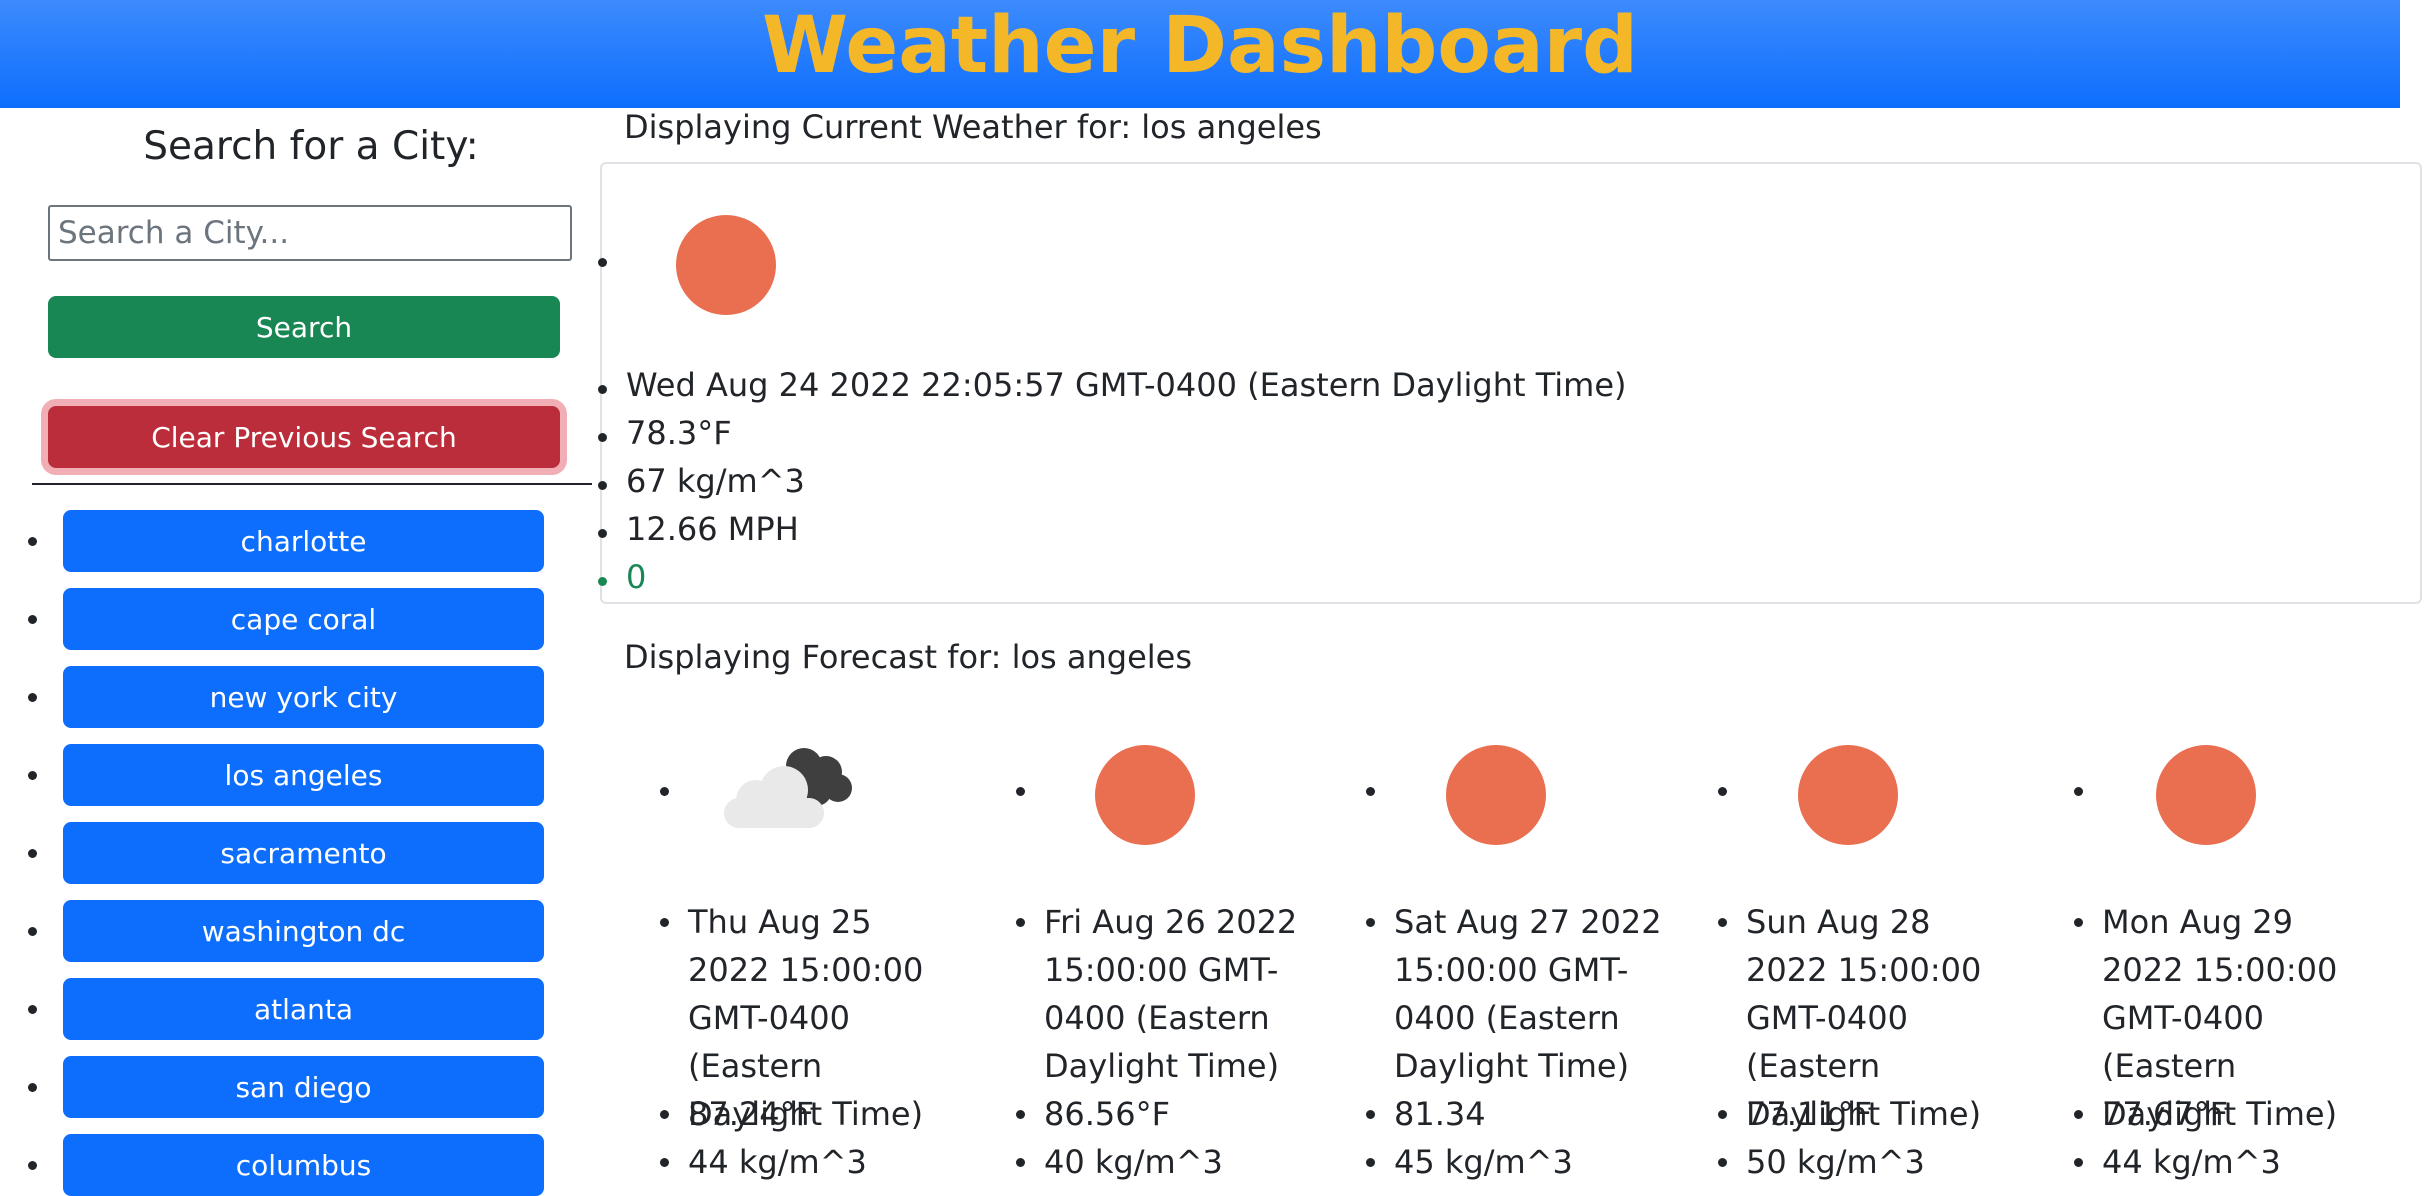 The height and width of the screenshot is (1196, 2424). I want to click on current-uv-index: 0, so click(636, 577).